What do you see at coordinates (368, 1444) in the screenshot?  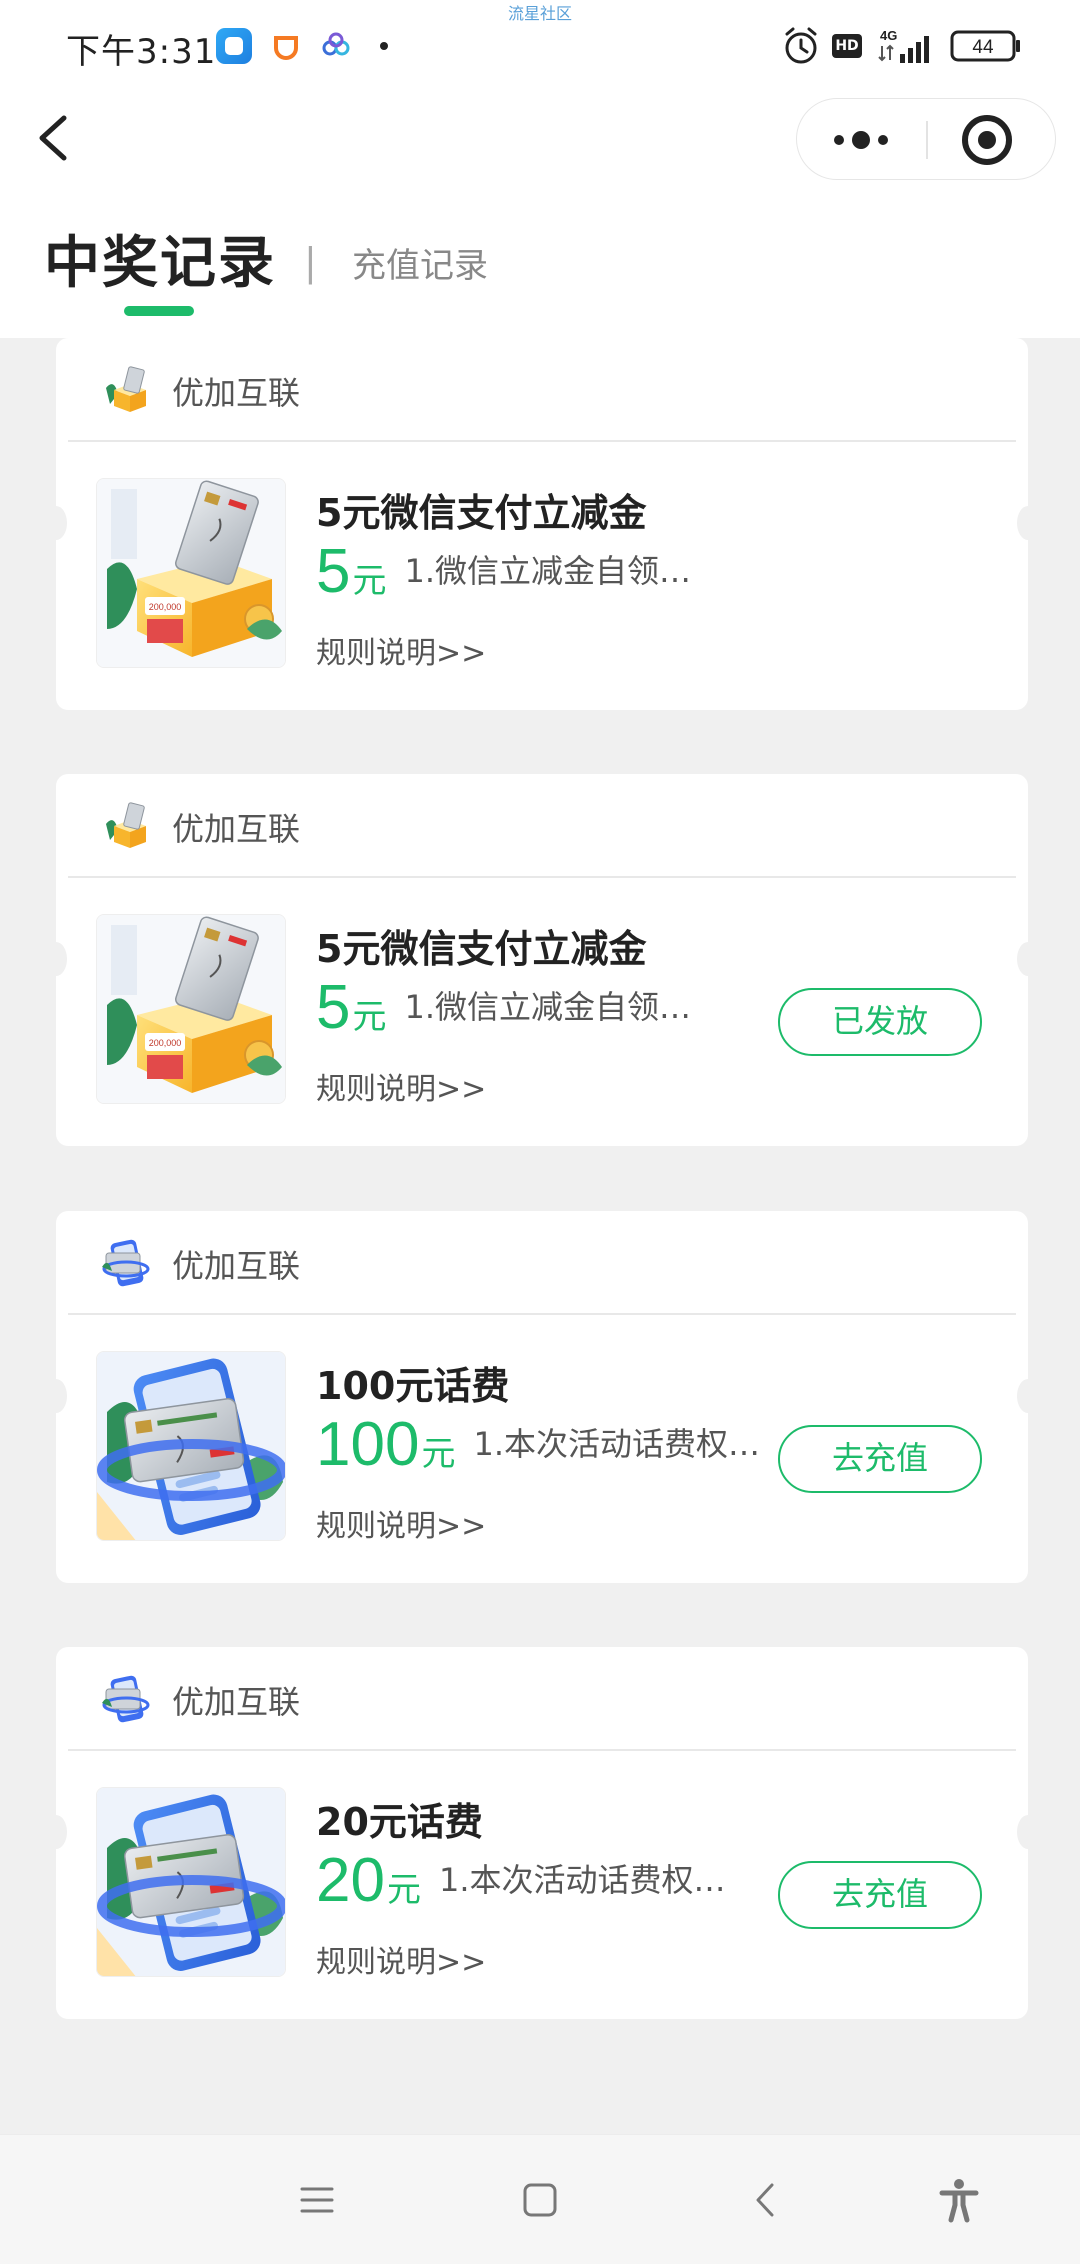 I see `prize-amount: 100` at bounding box center [368, 1444].